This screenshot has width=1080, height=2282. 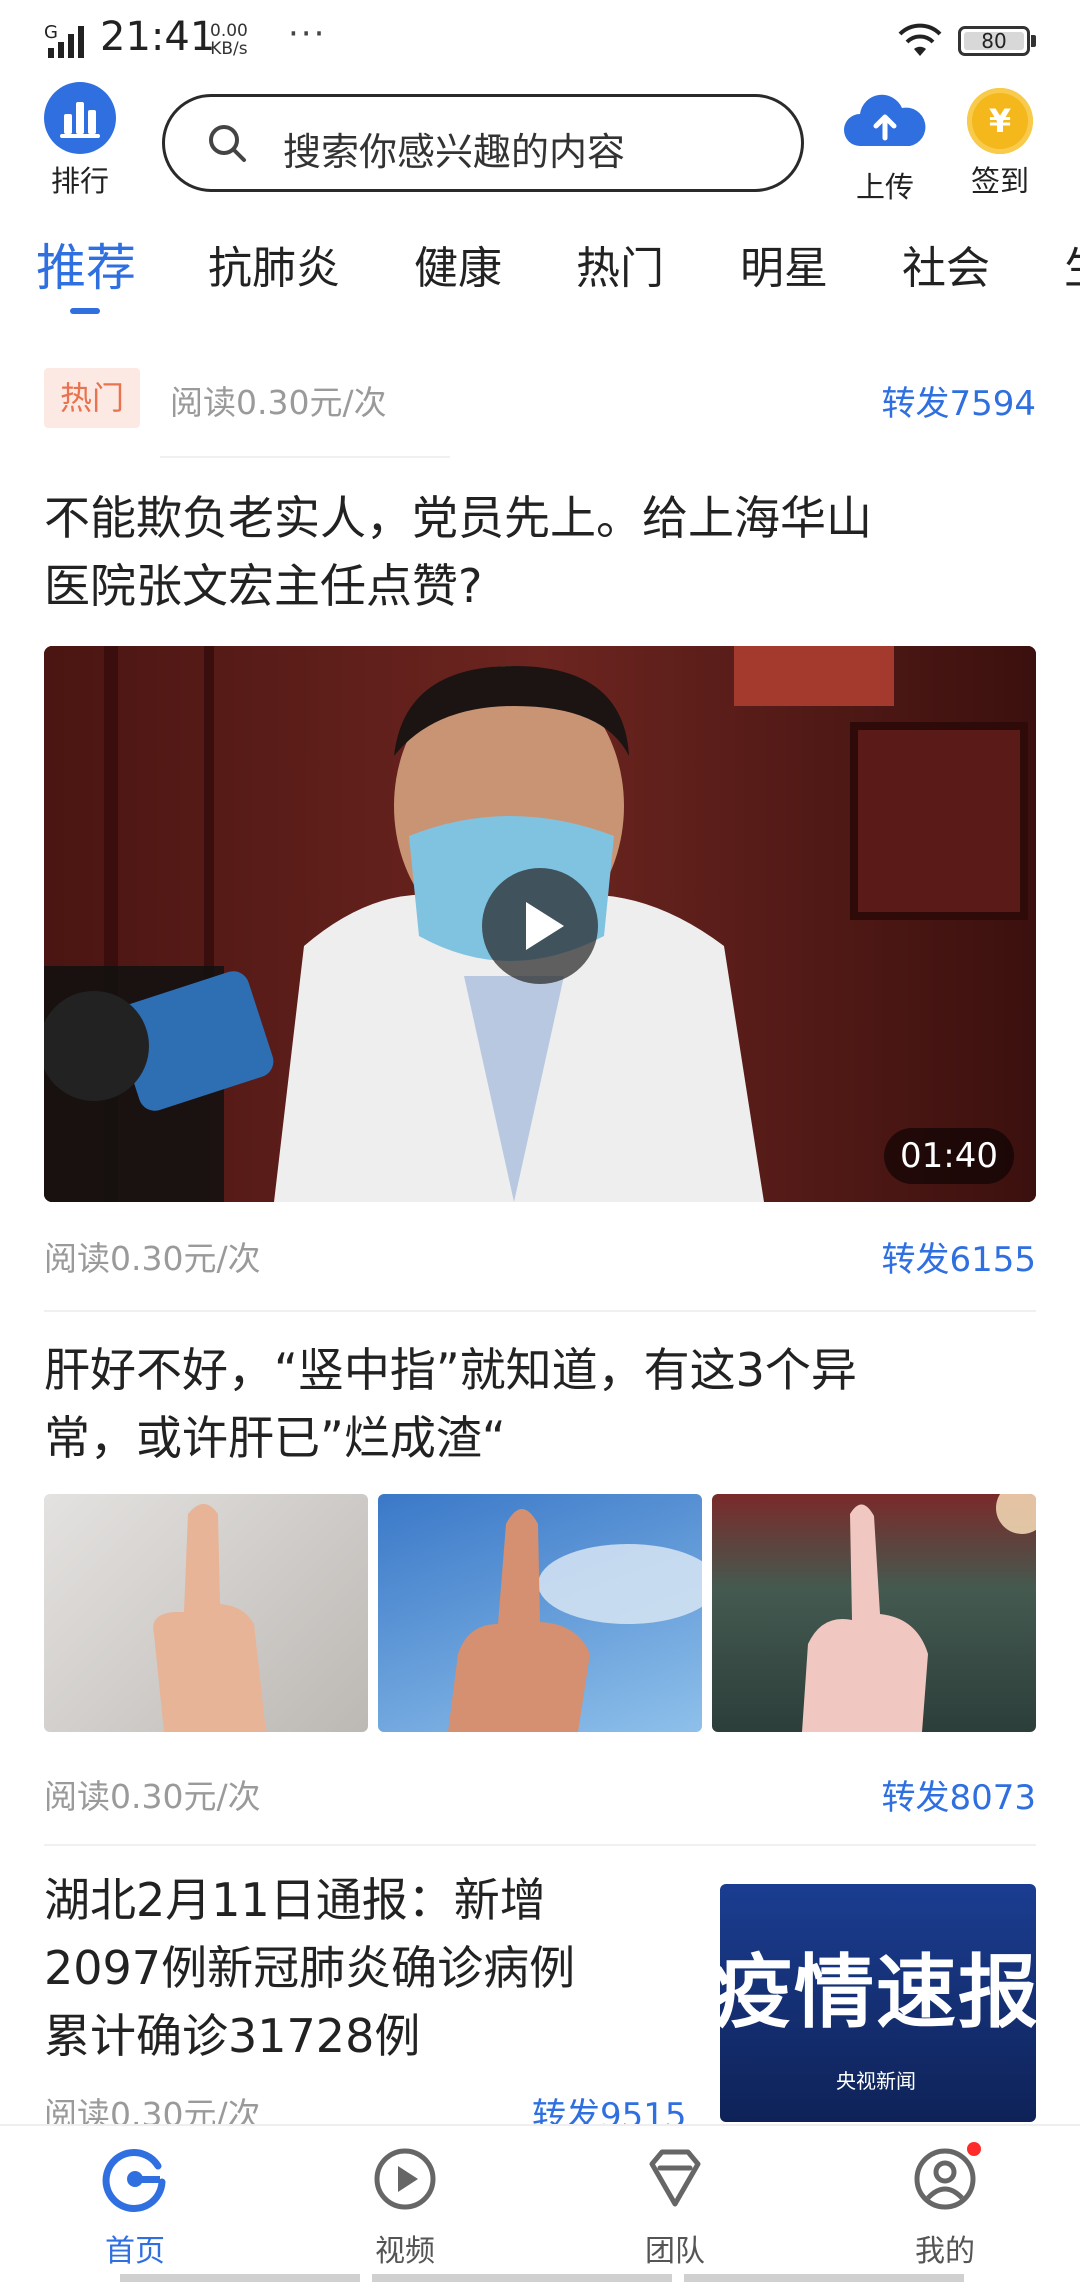 I want to click on coin-icon: ¥, so click(x=1000, y=121).